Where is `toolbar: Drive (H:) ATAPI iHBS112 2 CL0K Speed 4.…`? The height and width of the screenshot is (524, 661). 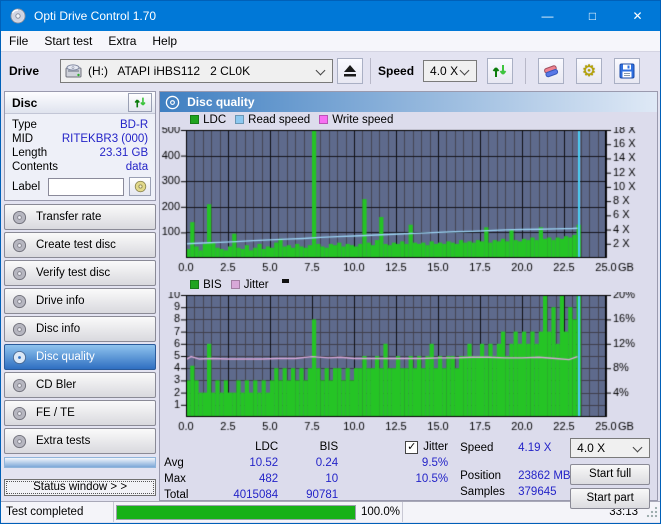 toolbar: Drive (H:) ATAPI iHBS112 2 CL0K Speed 4.… is located at coordinates (330, 70).